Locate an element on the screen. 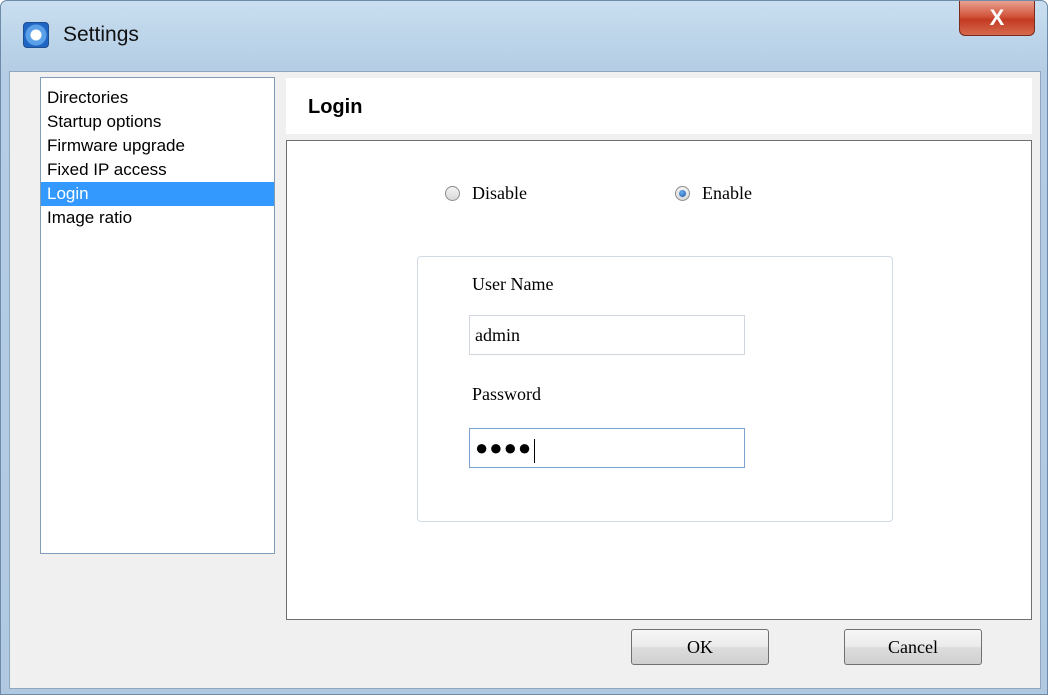 This screenshot has height=695, width=1048. enable-radio: Enable is located at coordinates (713, 193).